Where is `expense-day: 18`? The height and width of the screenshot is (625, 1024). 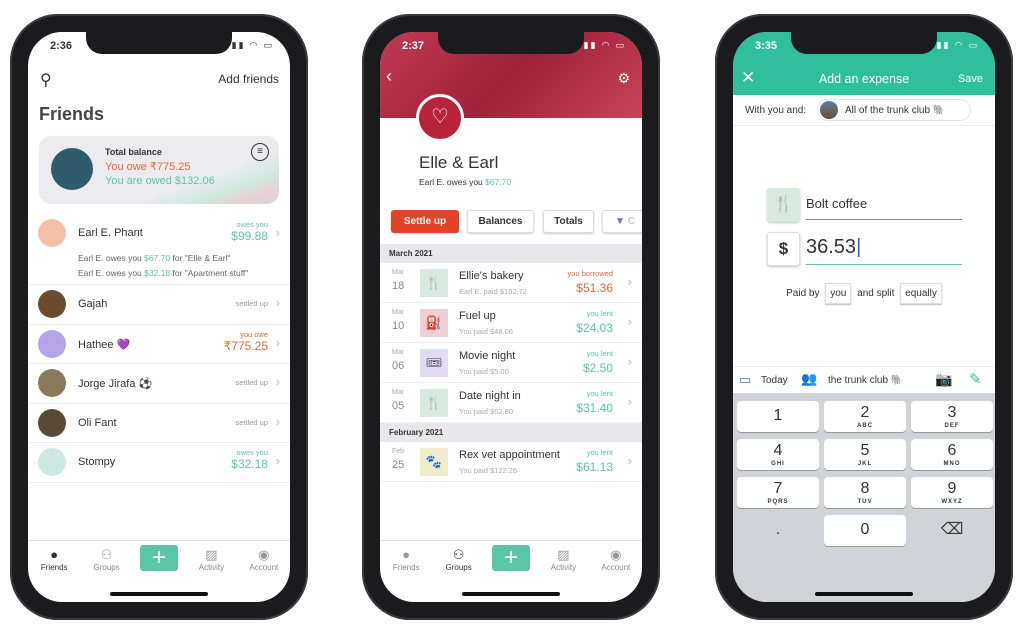
expense-day: 18 is located at coordinates (398, 286).